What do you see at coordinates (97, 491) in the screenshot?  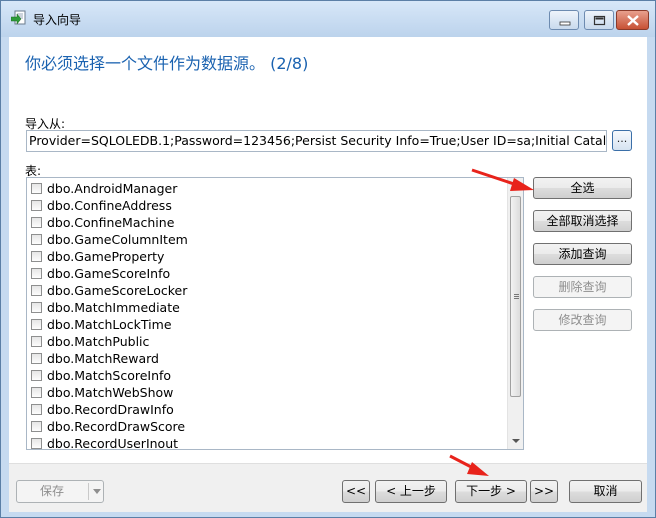 I see `save-dropdown-arrow-icon` at bounding box center [97, 491].